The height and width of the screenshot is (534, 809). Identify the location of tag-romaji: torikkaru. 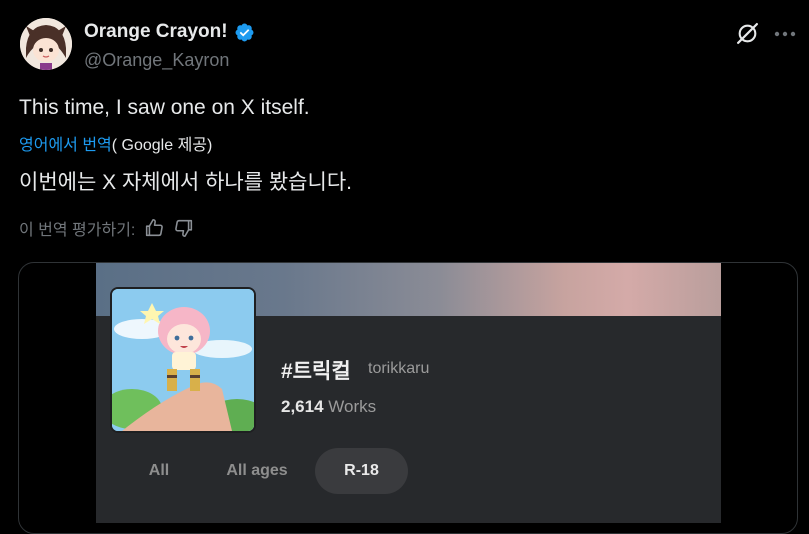
(399, 368).